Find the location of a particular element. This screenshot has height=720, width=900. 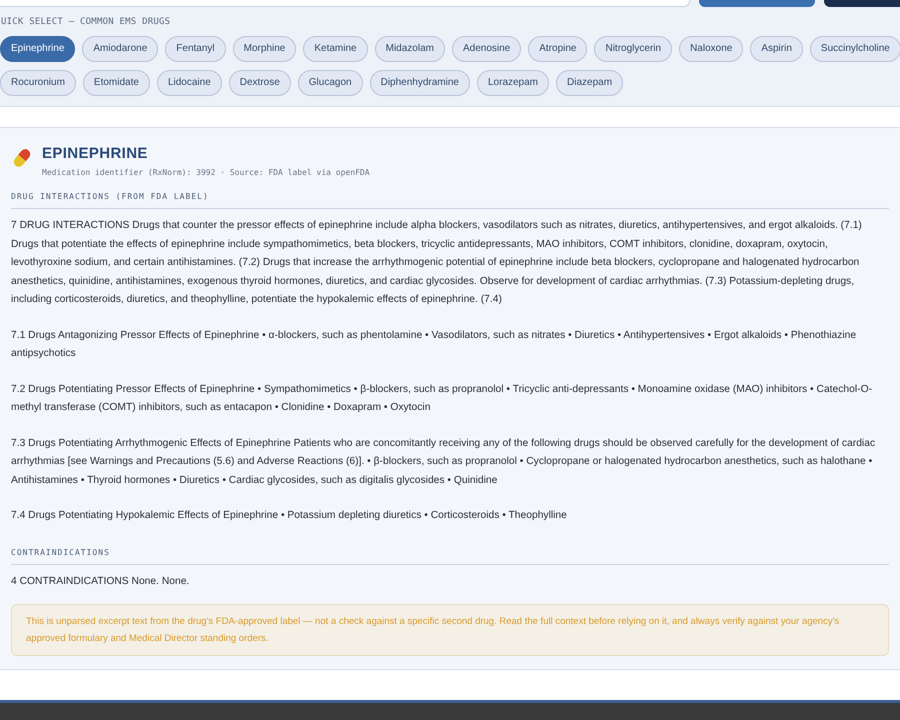

section-paragraph: 7.3 Drugs Potentiating Arrhythmogenic Effects of Epinephrine Patients who are concomitantly receiving any of the following drugs should be observed carefully for the development of cardiac arrhythmias [see Warnings and Precautions (5.6) and Adverse Reactions (6)]. • β-blockers, such as propranolol • Cyclopropane or halogenated hydrocarbon anesthetics, such as halothane • Antihistamines • Thyroid hormones • Diuretics • Cardiac glycosides, such as digitalis glycosides • Quinidine is located at coordinates (443, 462).